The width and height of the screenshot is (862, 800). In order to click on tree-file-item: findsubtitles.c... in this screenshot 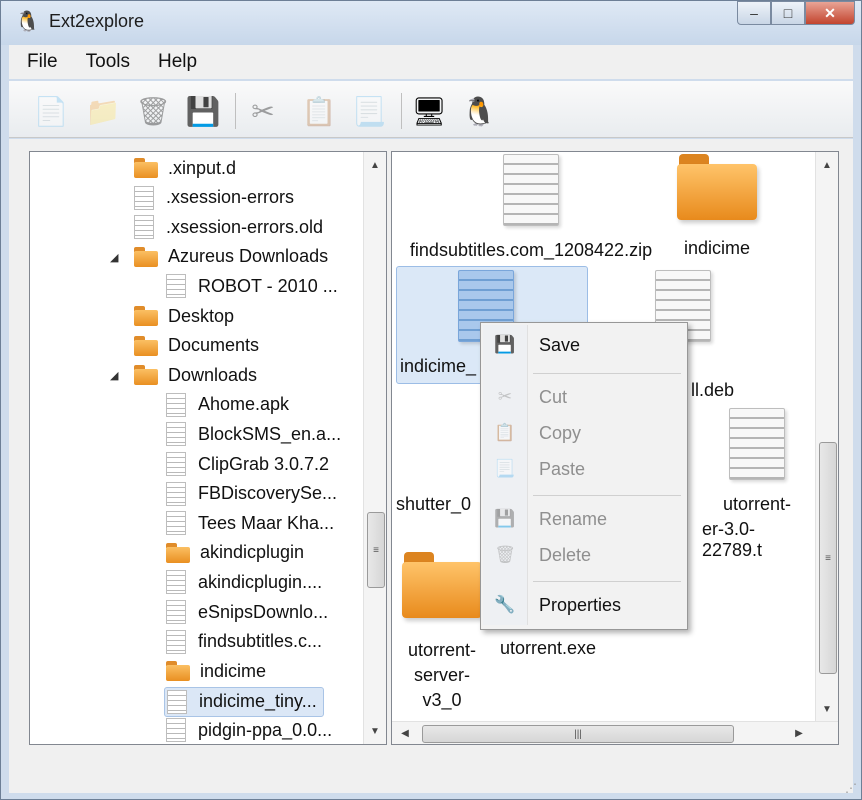, I will do `click(246, 642)`.